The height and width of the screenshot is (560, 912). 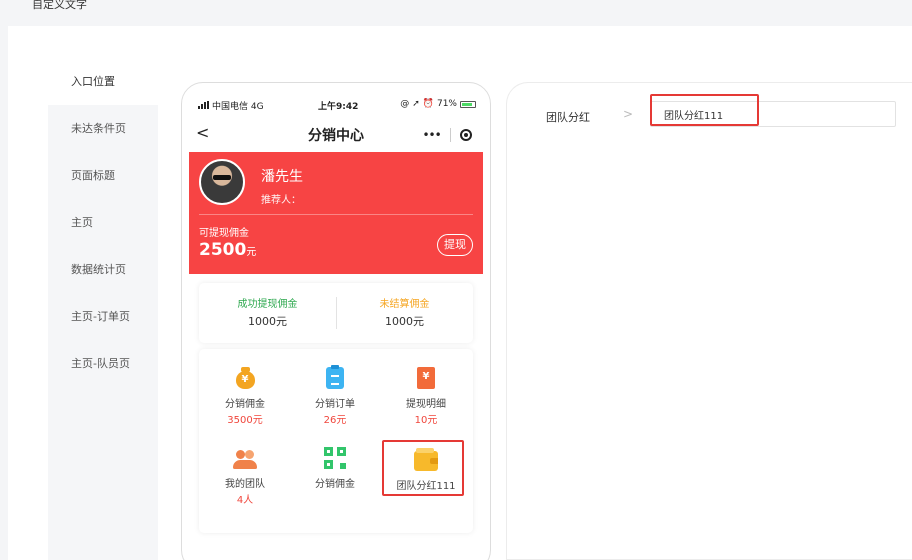 What do you see at coordinates (426, 396) in the screenshot?
I see `grid-item-withdraw-details: 提现明细 10元` at bounding box center [426, 396].